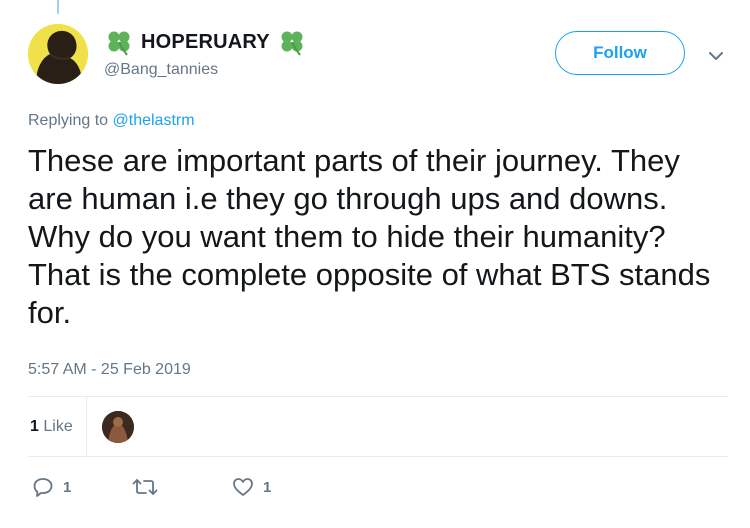  I want to click on likes-count-number: 1, so click(34, 426).